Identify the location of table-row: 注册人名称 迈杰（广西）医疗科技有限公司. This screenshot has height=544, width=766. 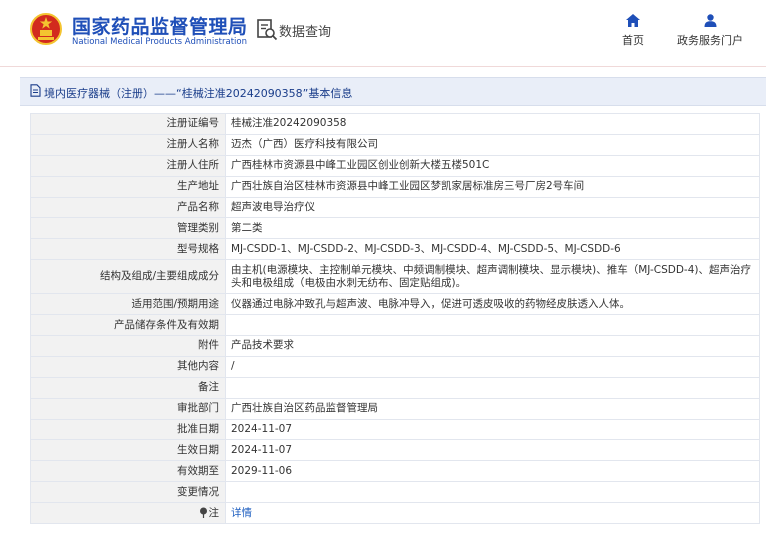
(395, 144).